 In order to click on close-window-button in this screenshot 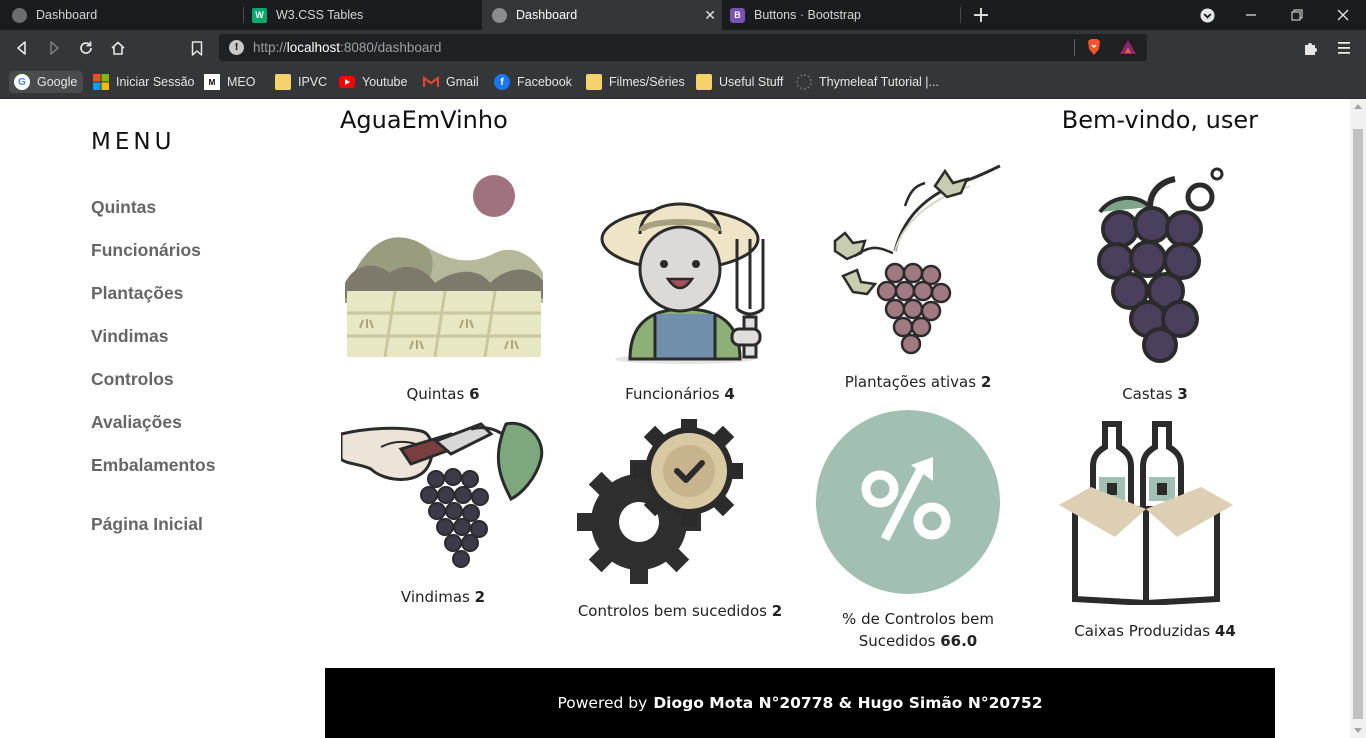, I will do `click(1343, 15)`.